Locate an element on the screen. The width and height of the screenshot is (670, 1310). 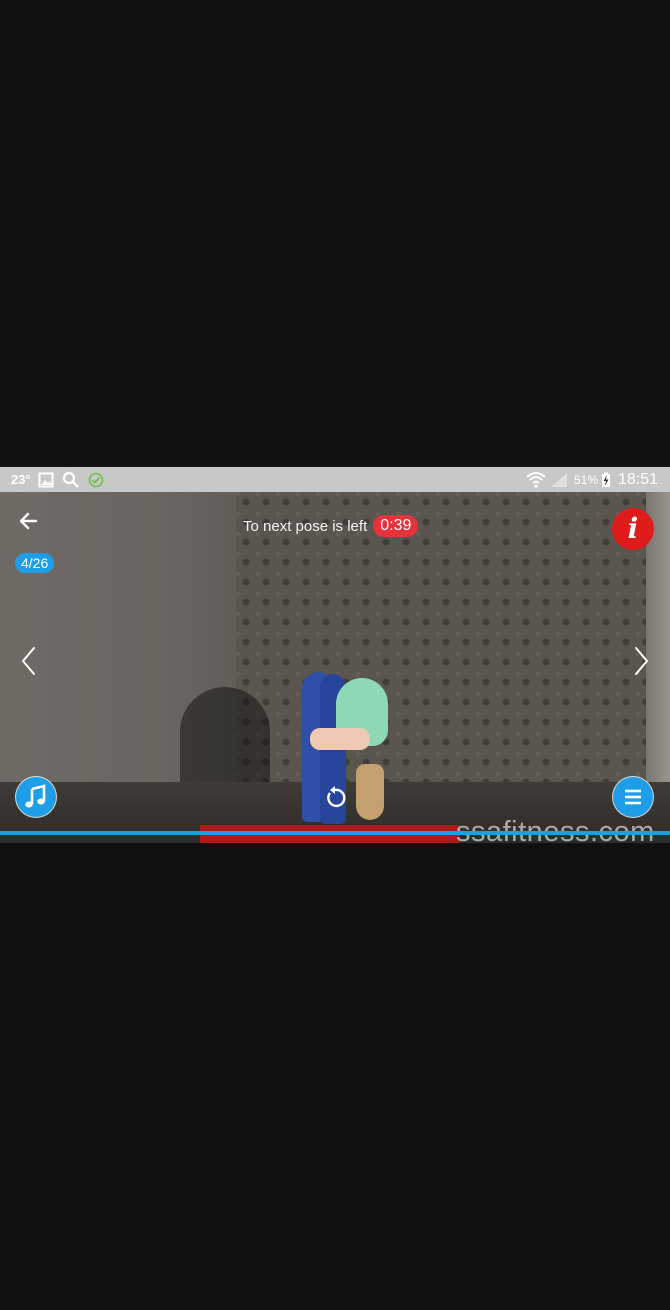
timer-value: 0:39 is located at coordinates (396, 526).